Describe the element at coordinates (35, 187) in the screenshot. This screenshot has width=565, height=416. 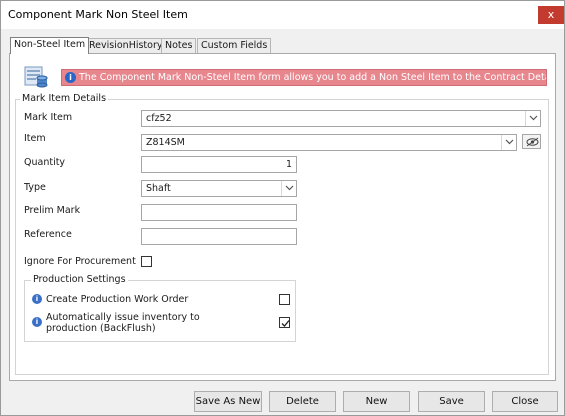
I see `type-label: Type` at that location.